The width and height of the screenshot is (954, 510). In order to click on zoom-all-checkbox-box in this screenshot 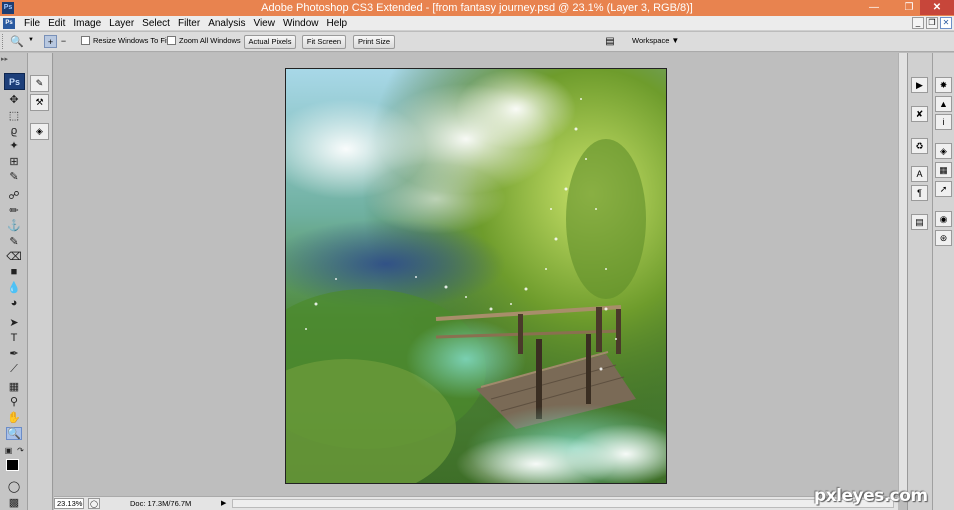, I will do `click(171, 40)`.